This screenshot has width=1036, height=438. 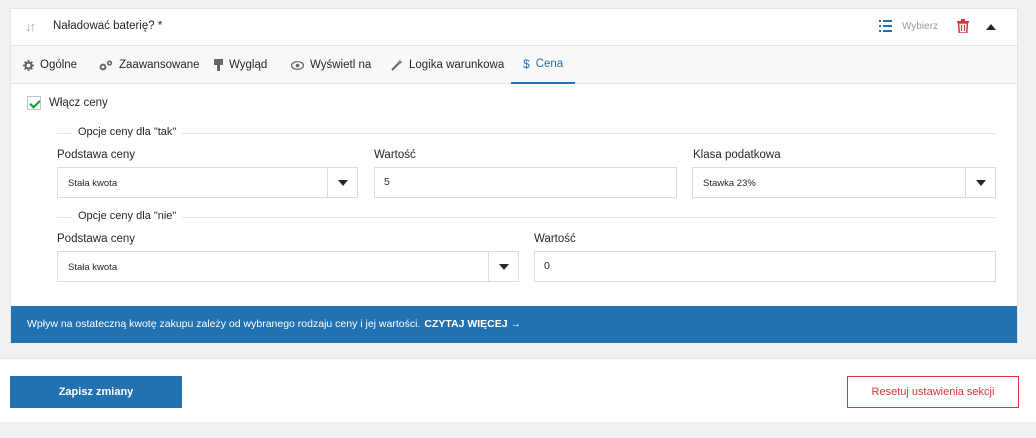 What do you see at coordinates (218, 65) in the screenshot?
I see `paintbrush-icon` at bounding box center [218, 65].